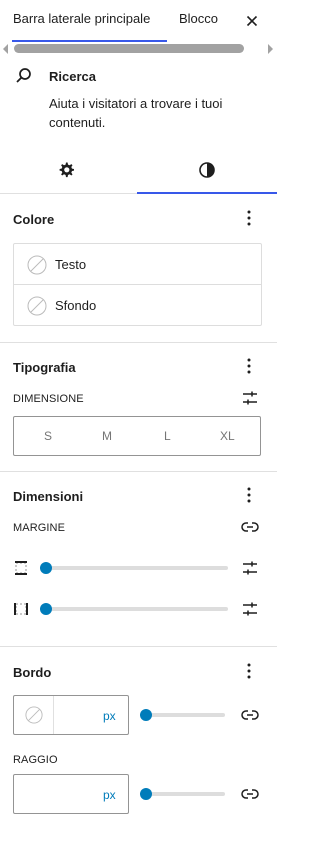 The image size is (320, 845). Describe the element at coordinates (207, 170) in the screenshot. I see `styles-contrast-icon` at that location.